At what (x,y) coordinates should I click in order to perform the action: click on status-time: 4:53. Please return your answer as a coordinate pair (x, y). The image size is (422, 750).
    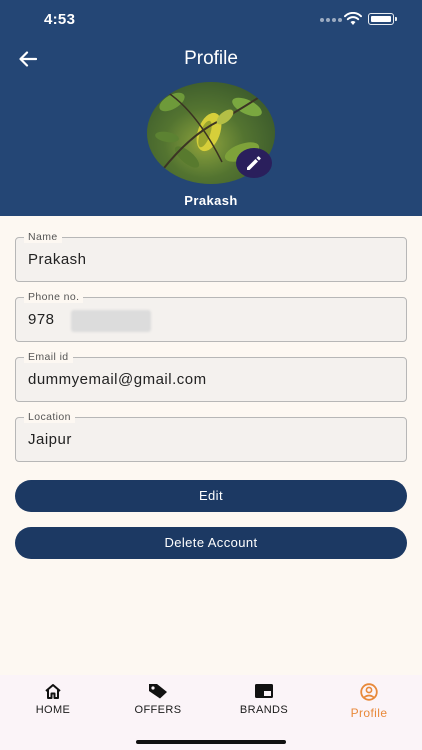
    Looking at the image, I should click on (60, 19).